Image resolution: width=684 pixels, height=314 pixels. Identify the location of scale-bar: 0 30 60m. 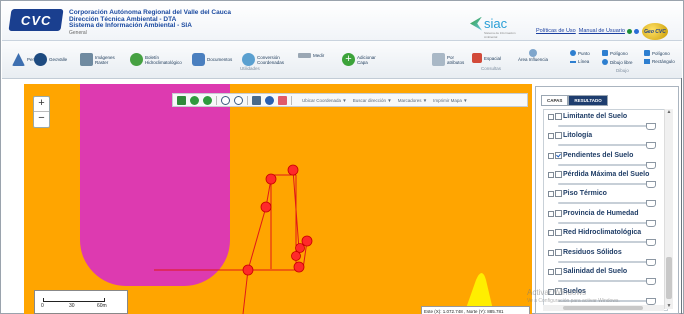
(81, 302).